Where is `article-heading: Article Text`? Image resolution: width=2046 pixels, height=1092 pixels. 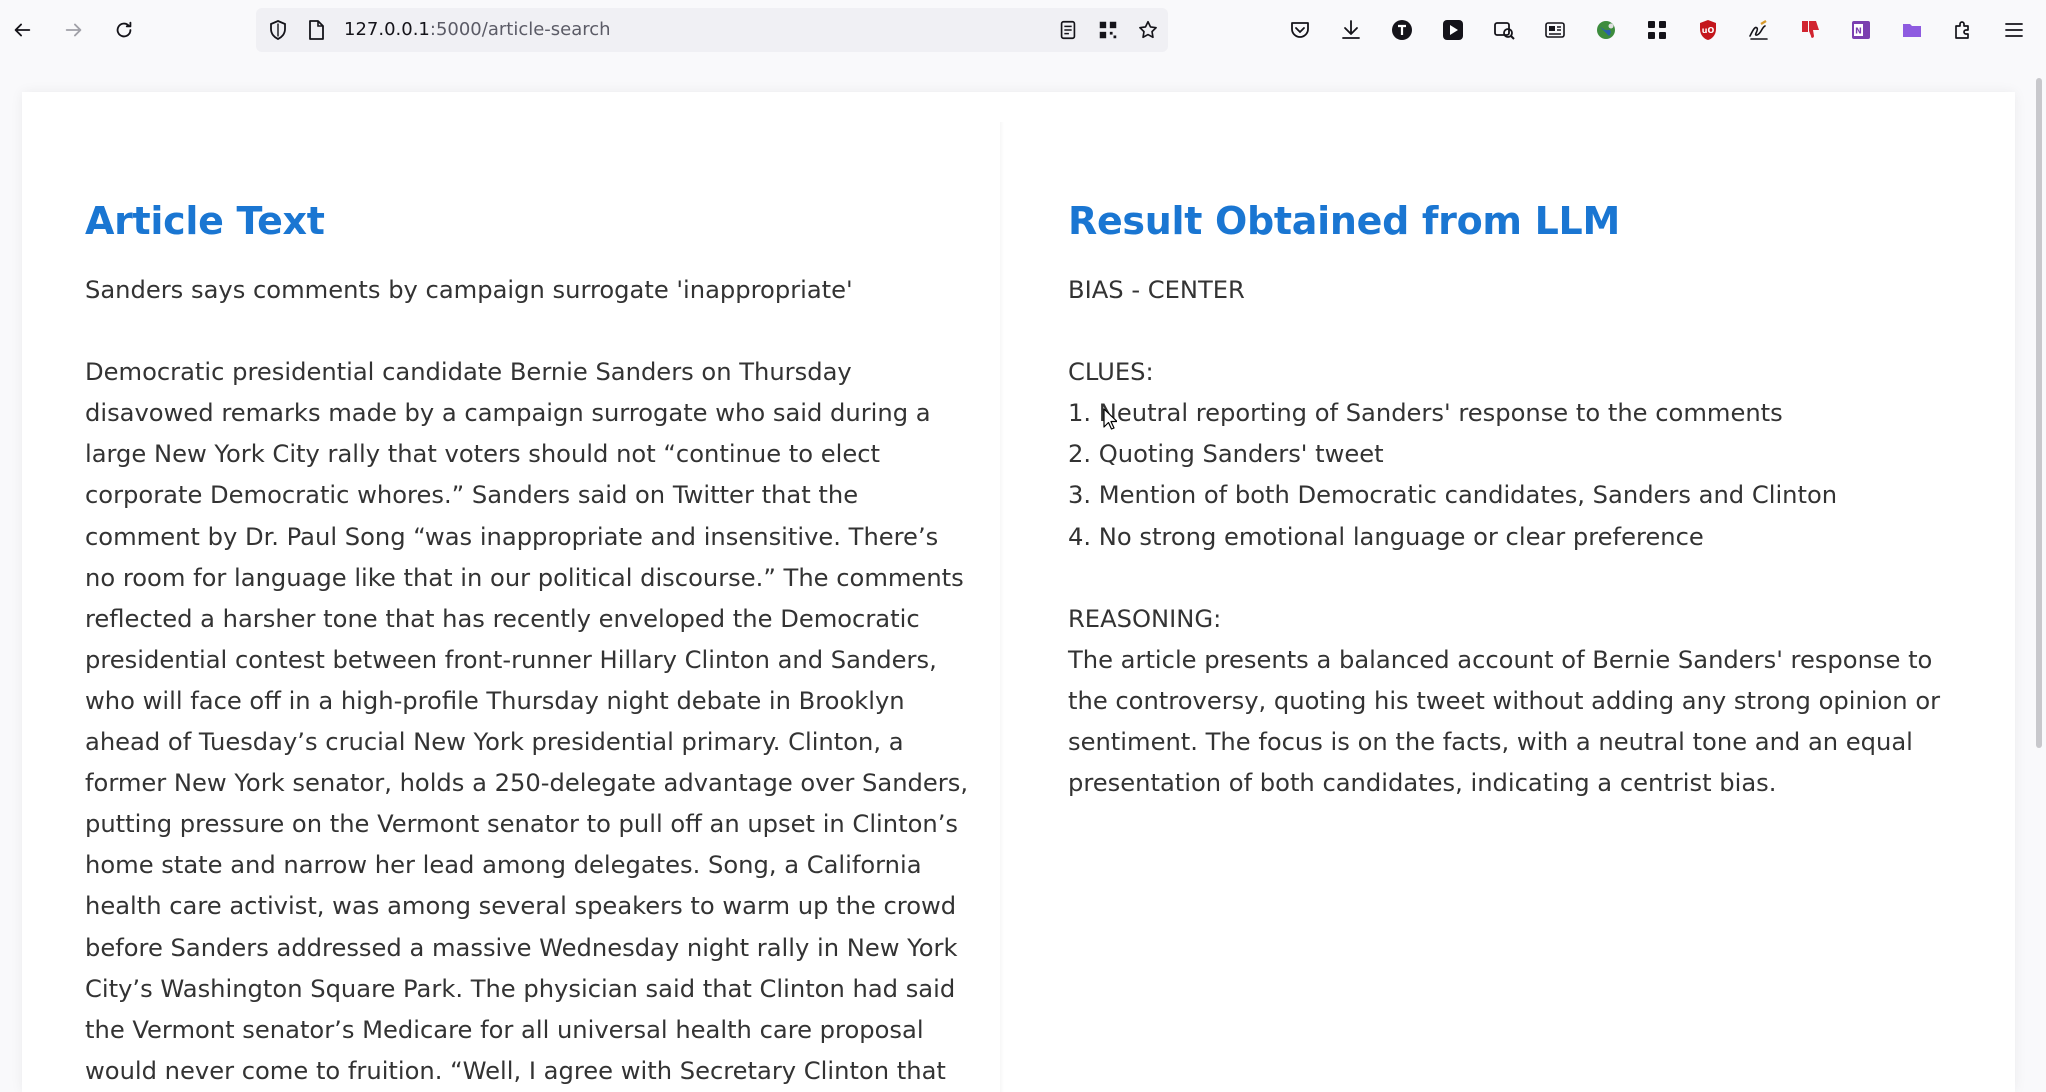
article-heading: Article Text is located at coordinates (205, 221).